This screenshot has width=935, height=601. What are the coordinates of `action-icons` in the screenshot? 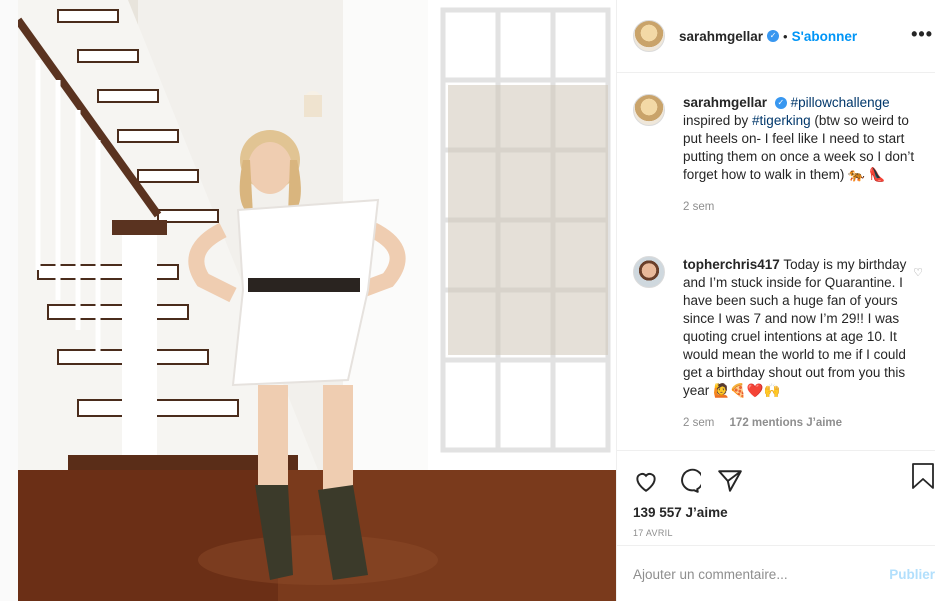 It's located at (776, 476).